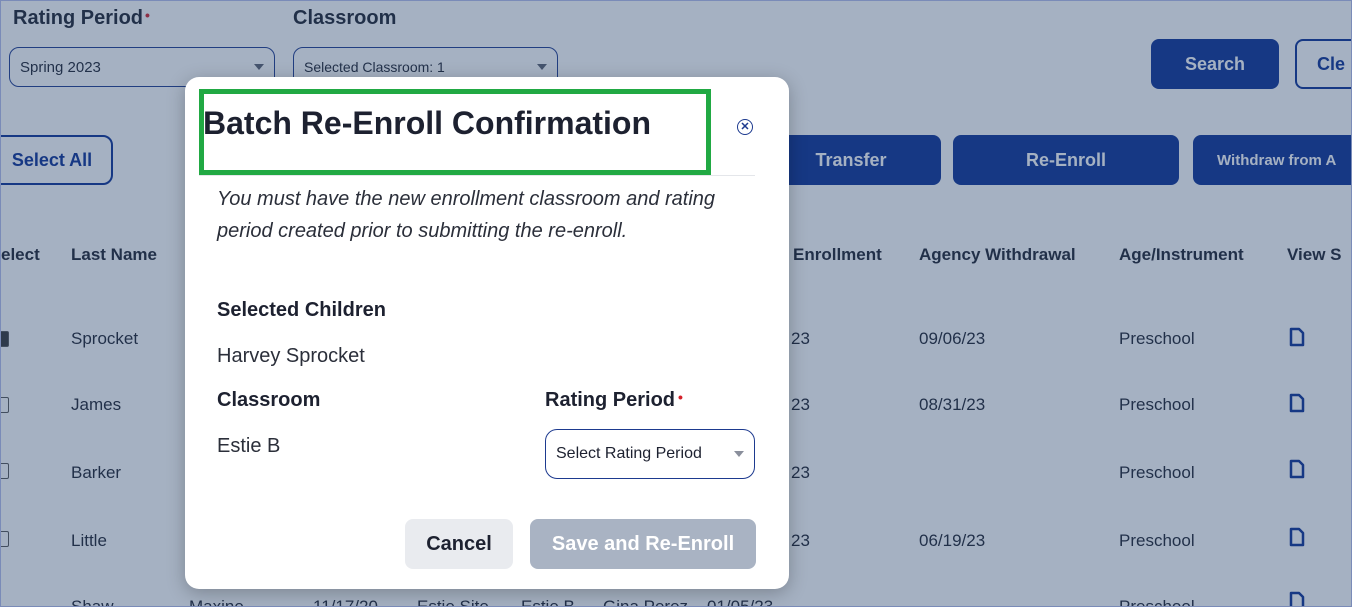  Describe the element at coordinates (629, 453) in the screenshot. I see `rating-period-placeholder: Select Rating Period` at that location.